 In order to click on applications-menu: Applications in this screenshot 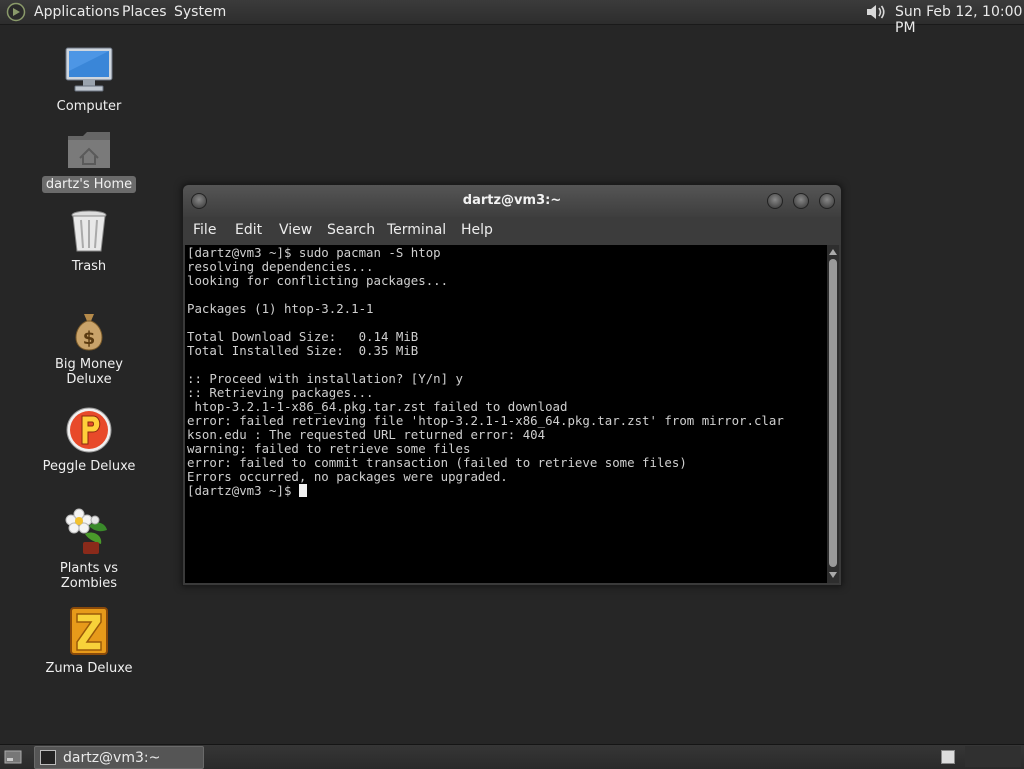, I will do `click(77, 12)`.